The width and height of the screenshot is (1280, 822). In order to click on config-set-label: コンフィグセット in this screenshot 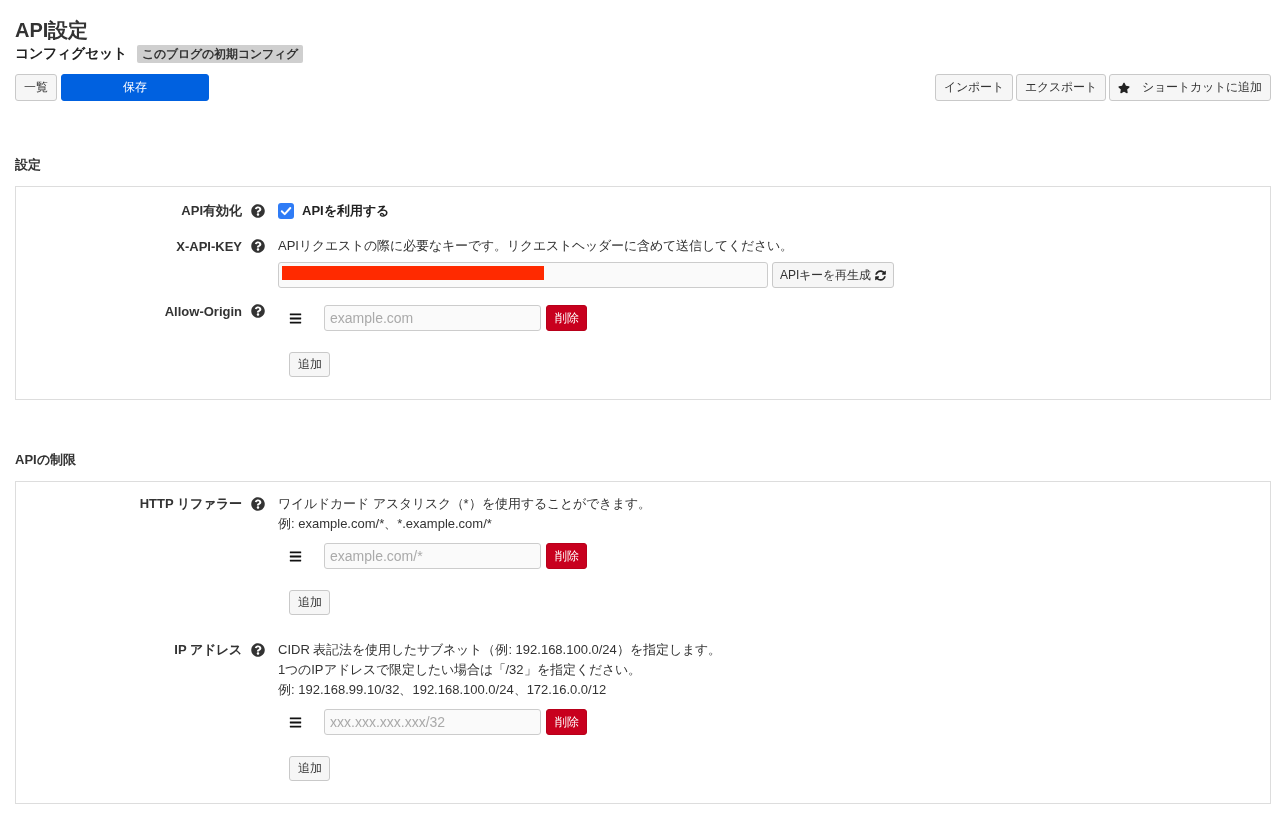, I will do `click(71, 54)`.